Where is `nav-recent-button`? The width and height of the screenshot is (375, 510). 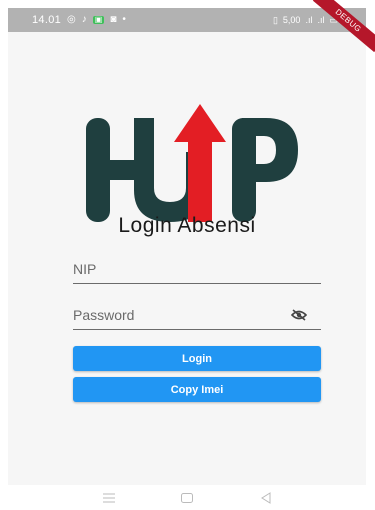 nav-recent-button is located at coordinates (109, 498).